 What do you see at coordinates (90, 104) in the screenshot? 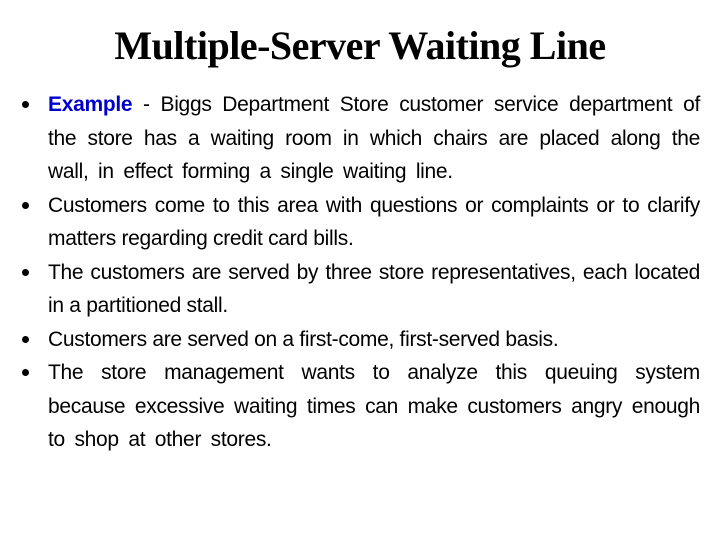
I see `example-label: Example` at bounding box center [90, 104].